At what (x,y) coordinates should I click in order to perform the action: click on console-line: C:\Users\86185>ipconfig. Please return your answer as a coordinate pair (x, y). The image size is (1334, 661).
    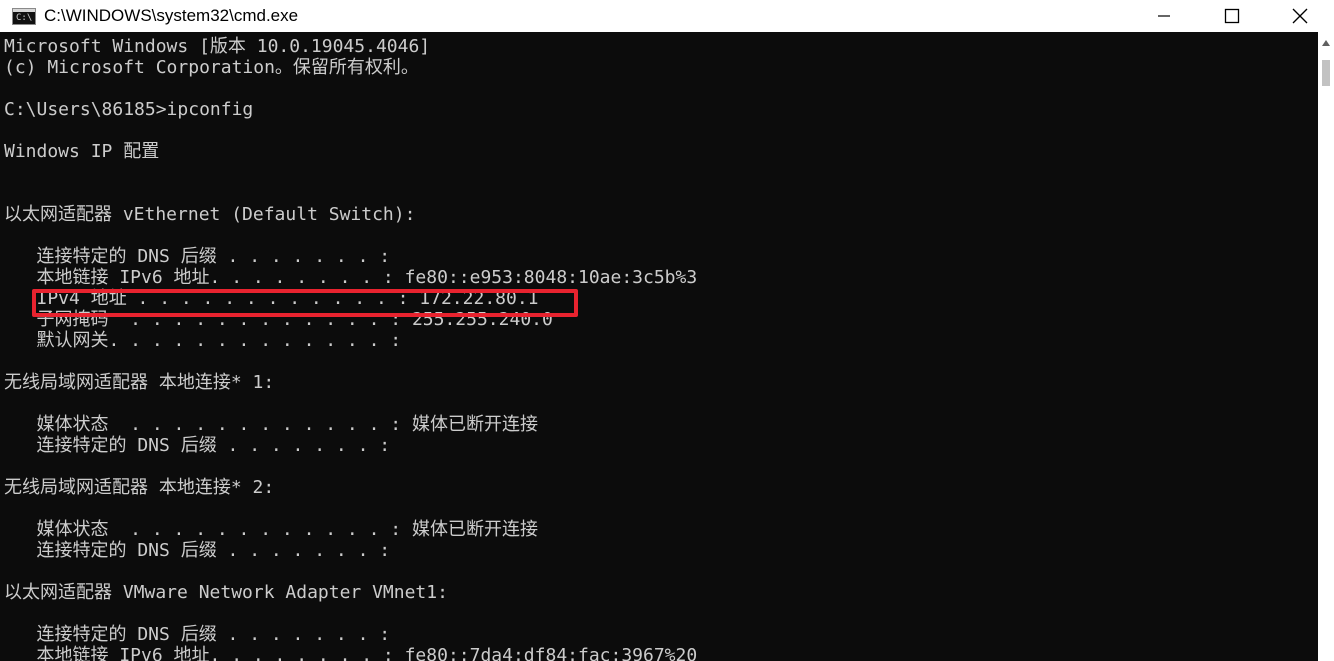
    Looking at the image, I should click on (129, 109).